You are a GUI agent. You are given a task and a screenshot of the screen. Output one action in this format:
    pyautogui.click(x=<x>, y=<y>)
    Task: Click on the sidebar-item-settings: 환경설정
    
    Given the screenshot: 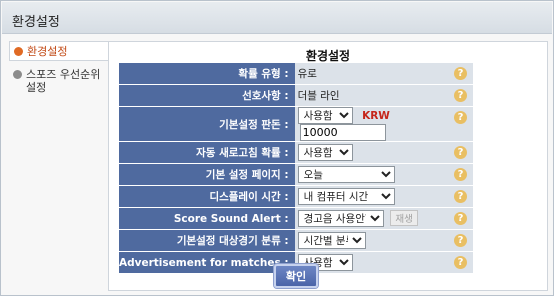 What is the action you would take?
    pyautogui.click(x=59, y=51)
    